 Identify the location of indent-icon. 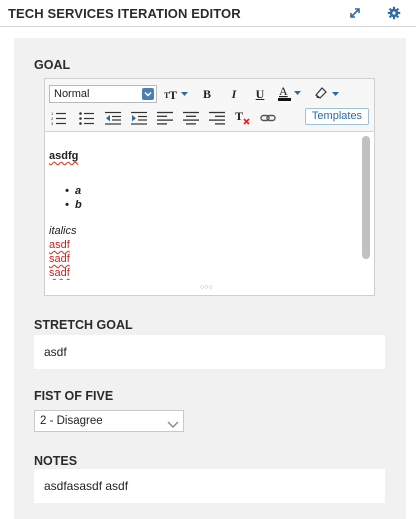
(139, 118).